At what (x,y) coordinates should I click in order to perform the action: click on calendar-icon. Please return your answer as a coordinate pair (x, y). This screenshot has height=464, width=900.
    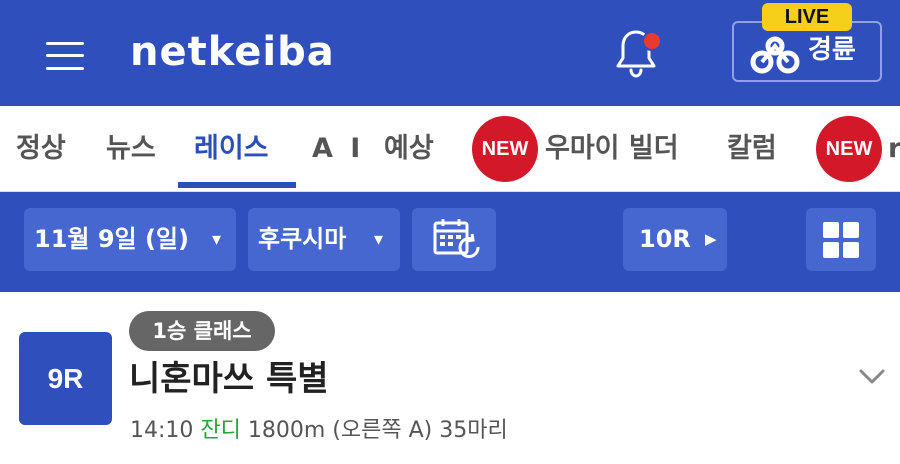
    Looking at the image, I should click on (456, 238).